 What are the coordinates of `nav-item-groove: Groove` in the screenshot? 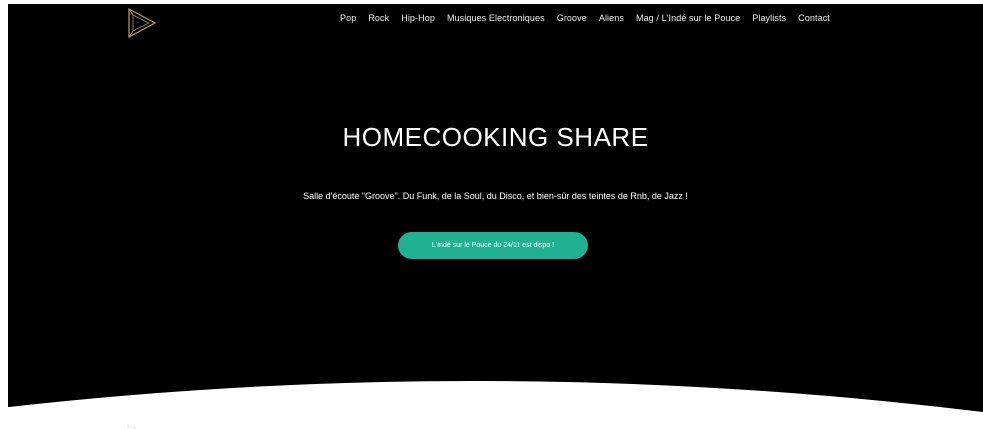 It's located at (572, 18).